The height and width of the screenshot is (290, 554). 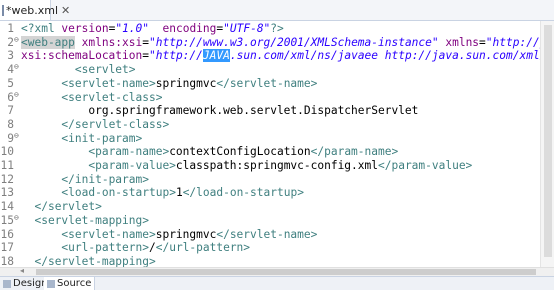 I want to click on tab-source-label: Source, so click(x=74, y=283).